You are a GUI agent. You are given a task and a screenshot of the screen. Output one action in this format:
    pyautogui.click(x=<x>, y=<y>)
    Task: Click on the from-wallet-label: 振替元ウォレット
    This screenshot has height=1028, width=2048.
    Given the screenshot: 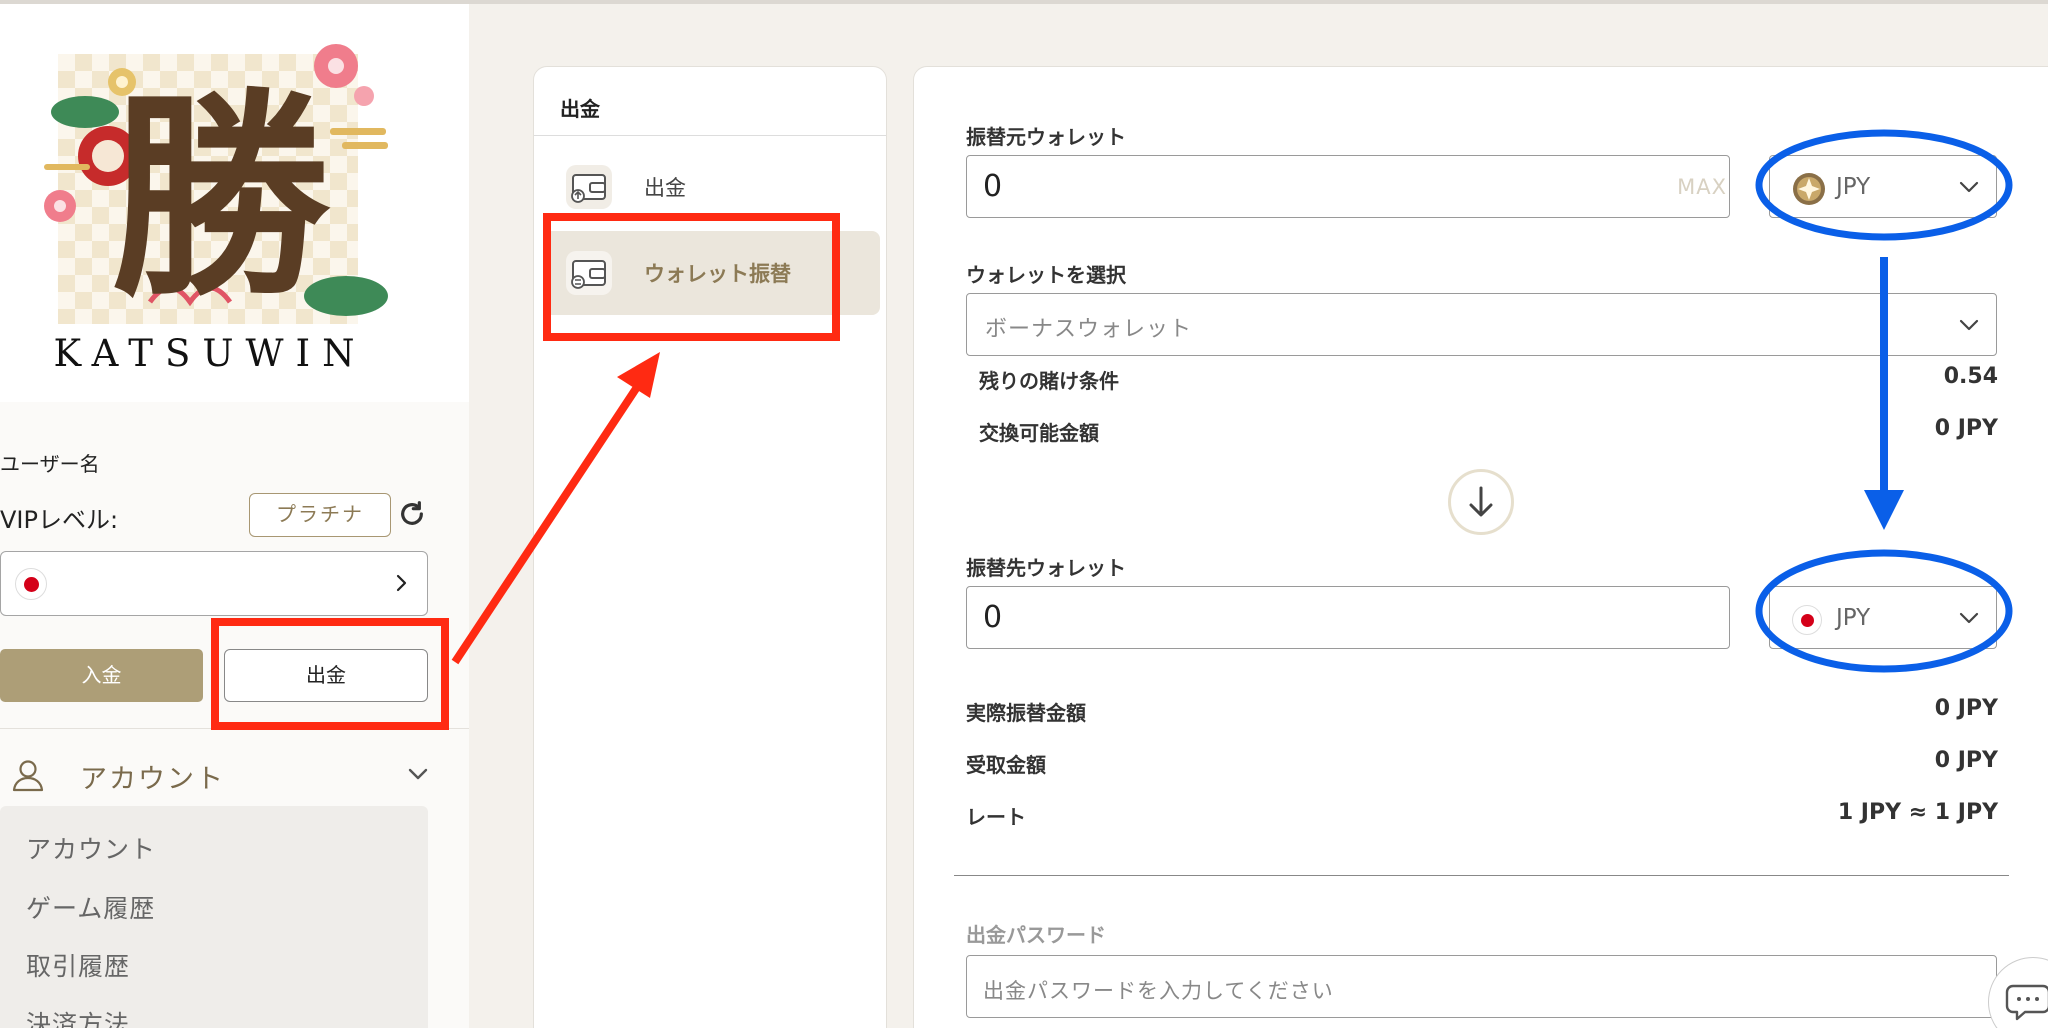 What is the action you would take?
    pyautogui.click(x=1046, y=137)
    